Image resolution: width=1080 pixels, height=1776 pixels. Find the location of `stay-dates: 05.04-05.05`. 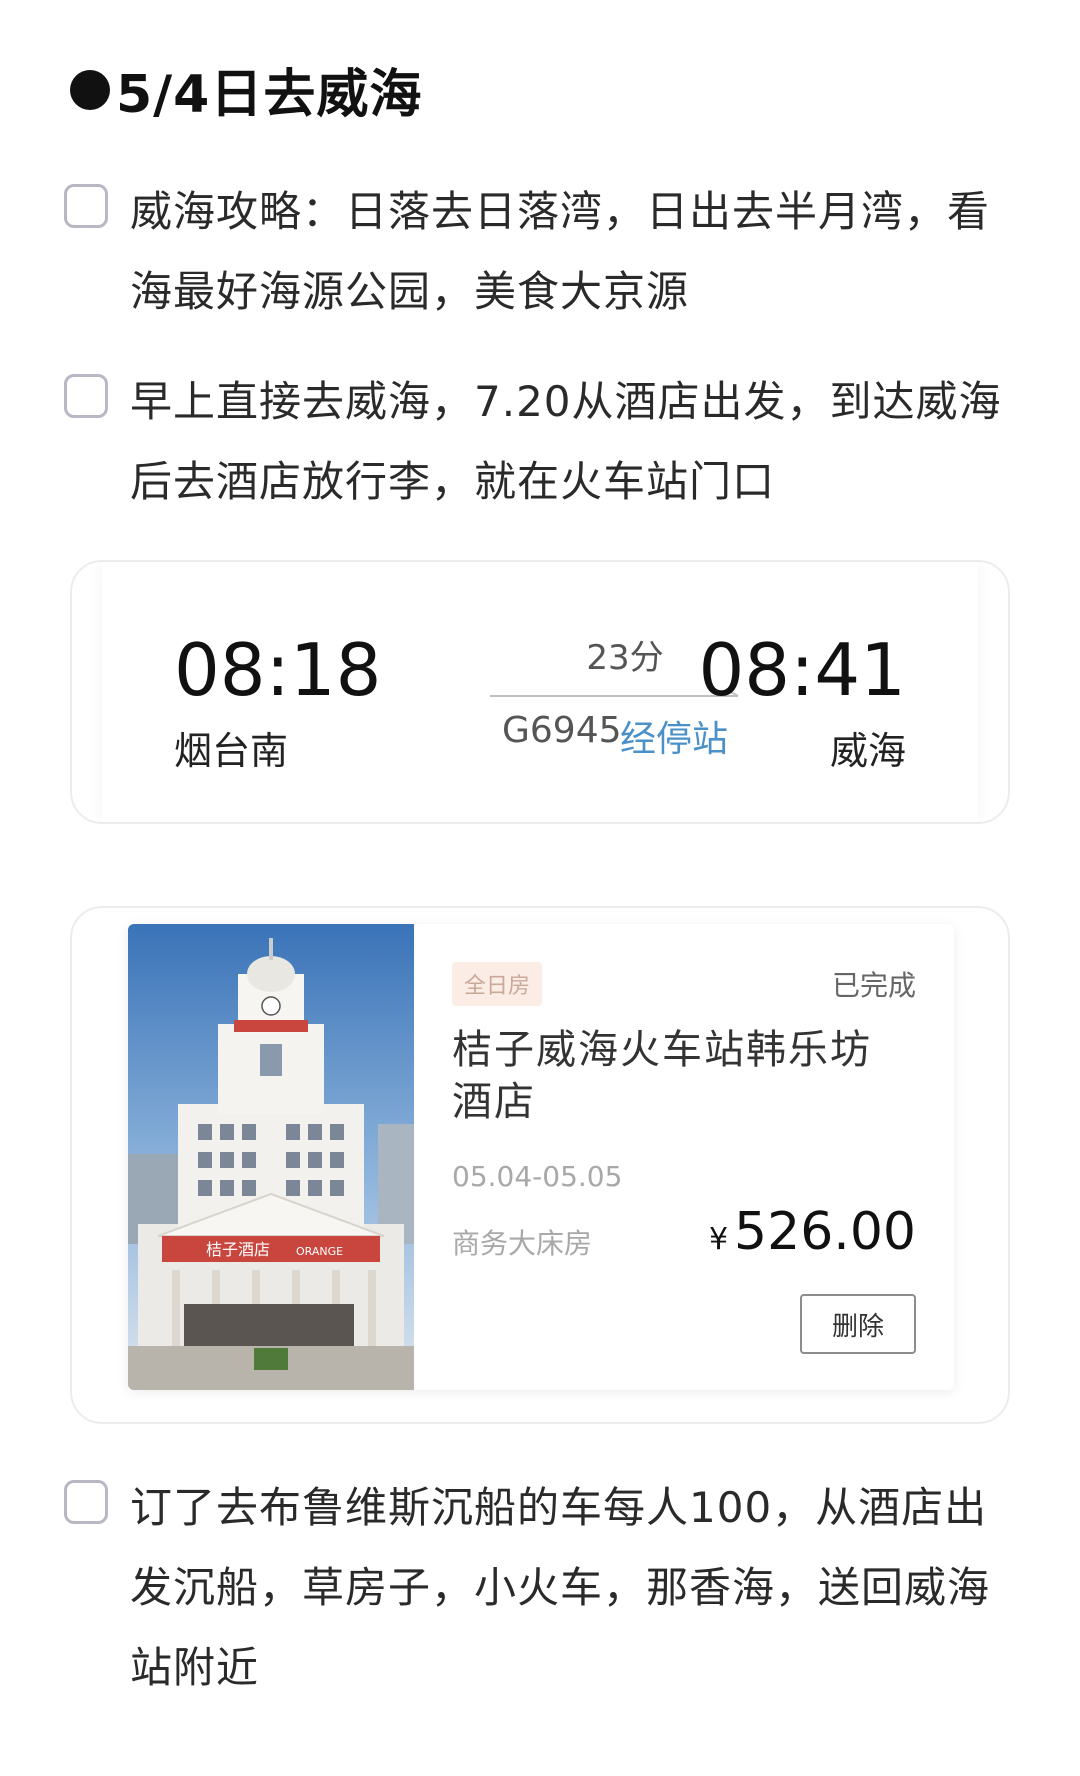

stay-dates: 05.04-05.05 is located at coordinates (537, 1176).